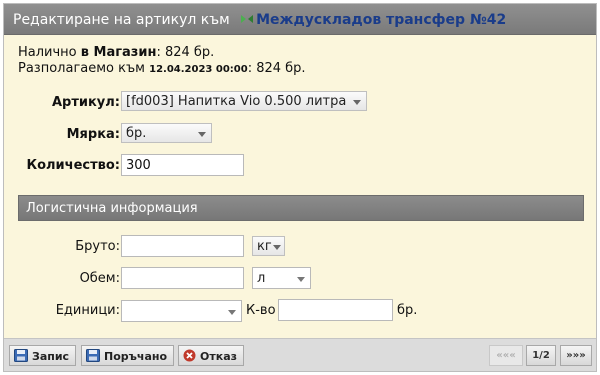  Describe the element at coordinates (301, 208) in the screenshot. I see `logistics-section-header: Логистична информация` at that location.